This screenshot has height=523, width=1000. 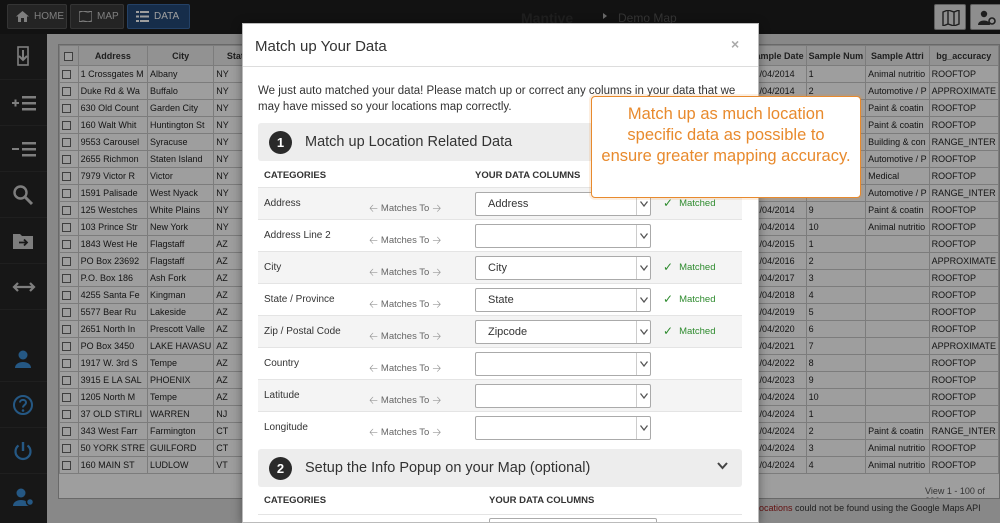 I want to click on column-select: Zipcode, so click(x=563, y=332).